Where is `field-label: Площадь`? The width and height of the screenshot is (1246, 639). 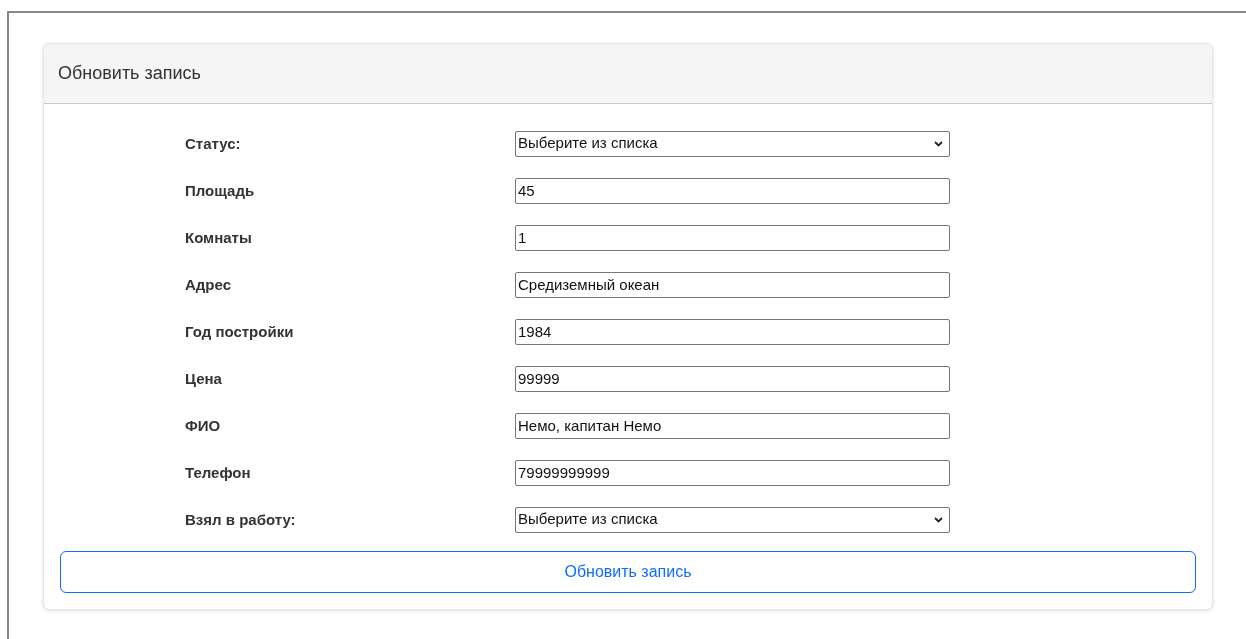
field-label: Площадь is located at coordinates (220, 190).